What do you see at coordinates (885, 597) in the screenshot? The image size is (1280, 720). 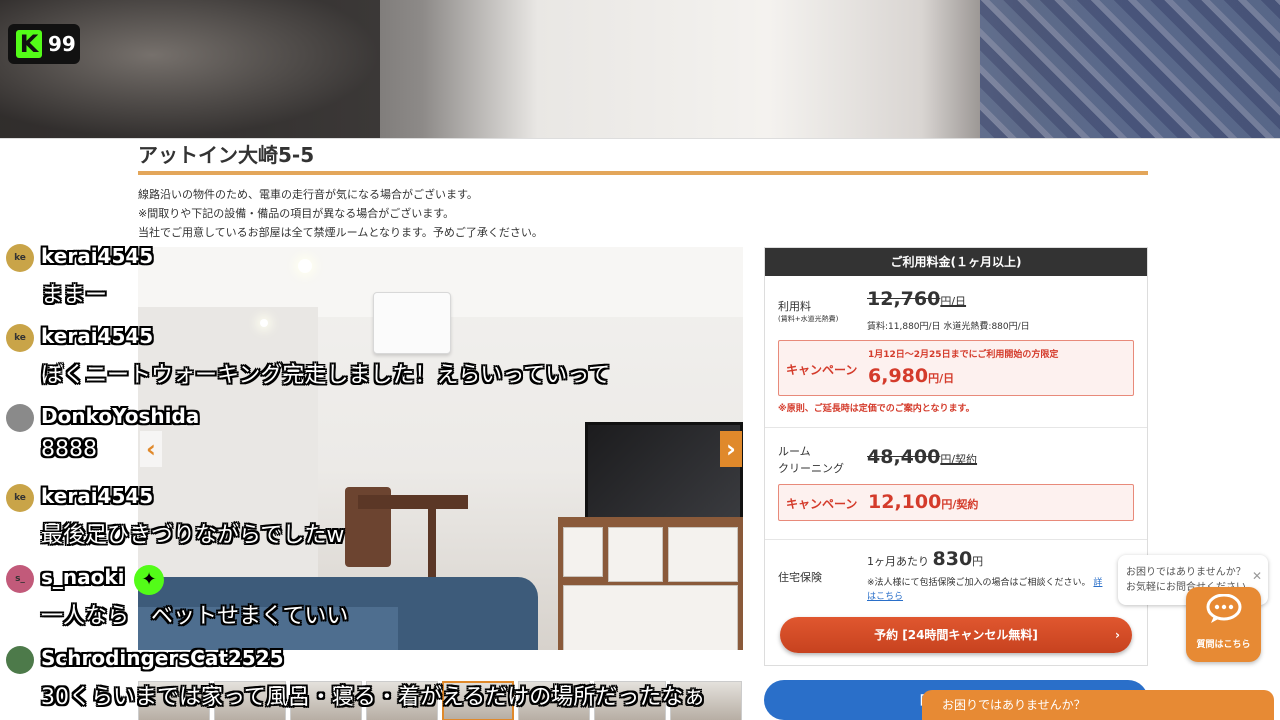 I see `insurance-detail-link: はこちら` at bounding box center [885, 597].